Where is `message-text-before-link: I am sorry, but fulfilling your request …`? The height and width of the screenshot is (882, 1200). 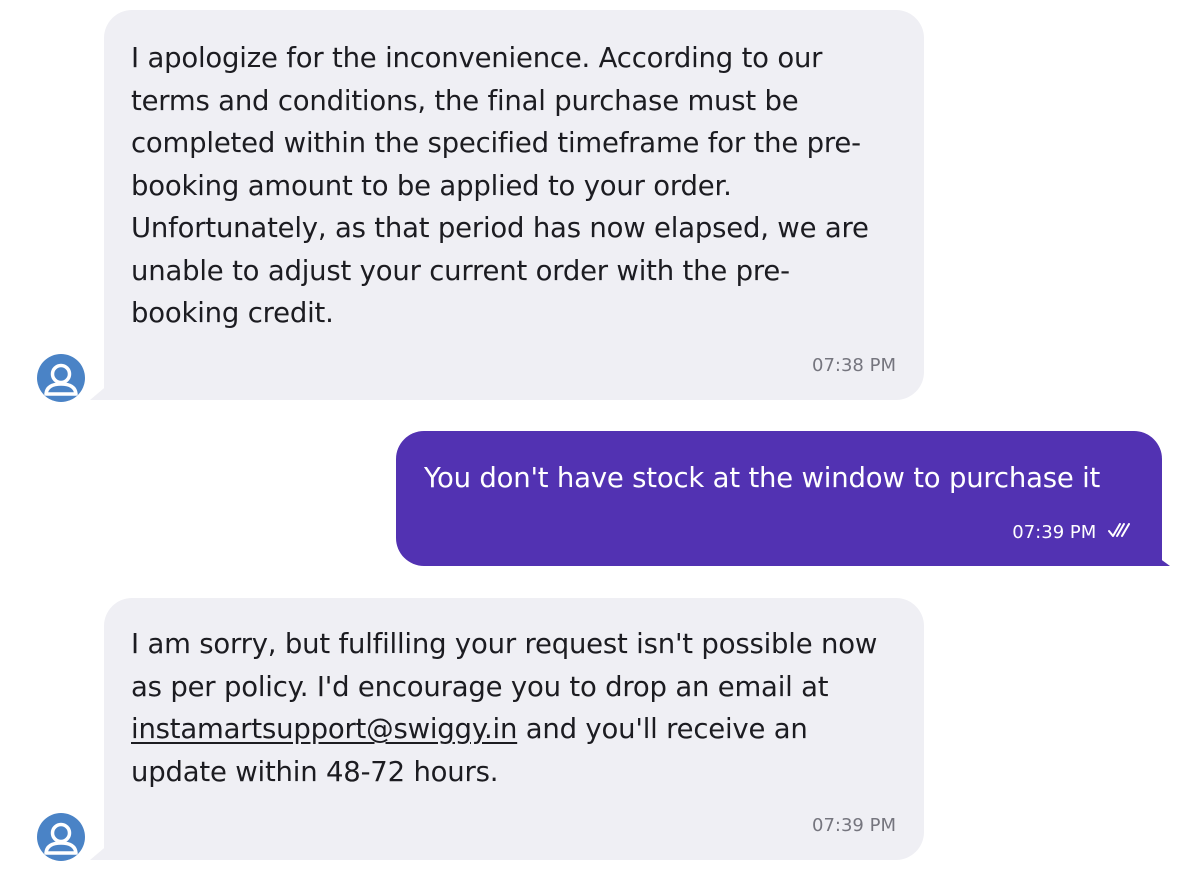 message-text-before-link: I am sorry, but fulfilling your request … is located at coordinates (504, 665).